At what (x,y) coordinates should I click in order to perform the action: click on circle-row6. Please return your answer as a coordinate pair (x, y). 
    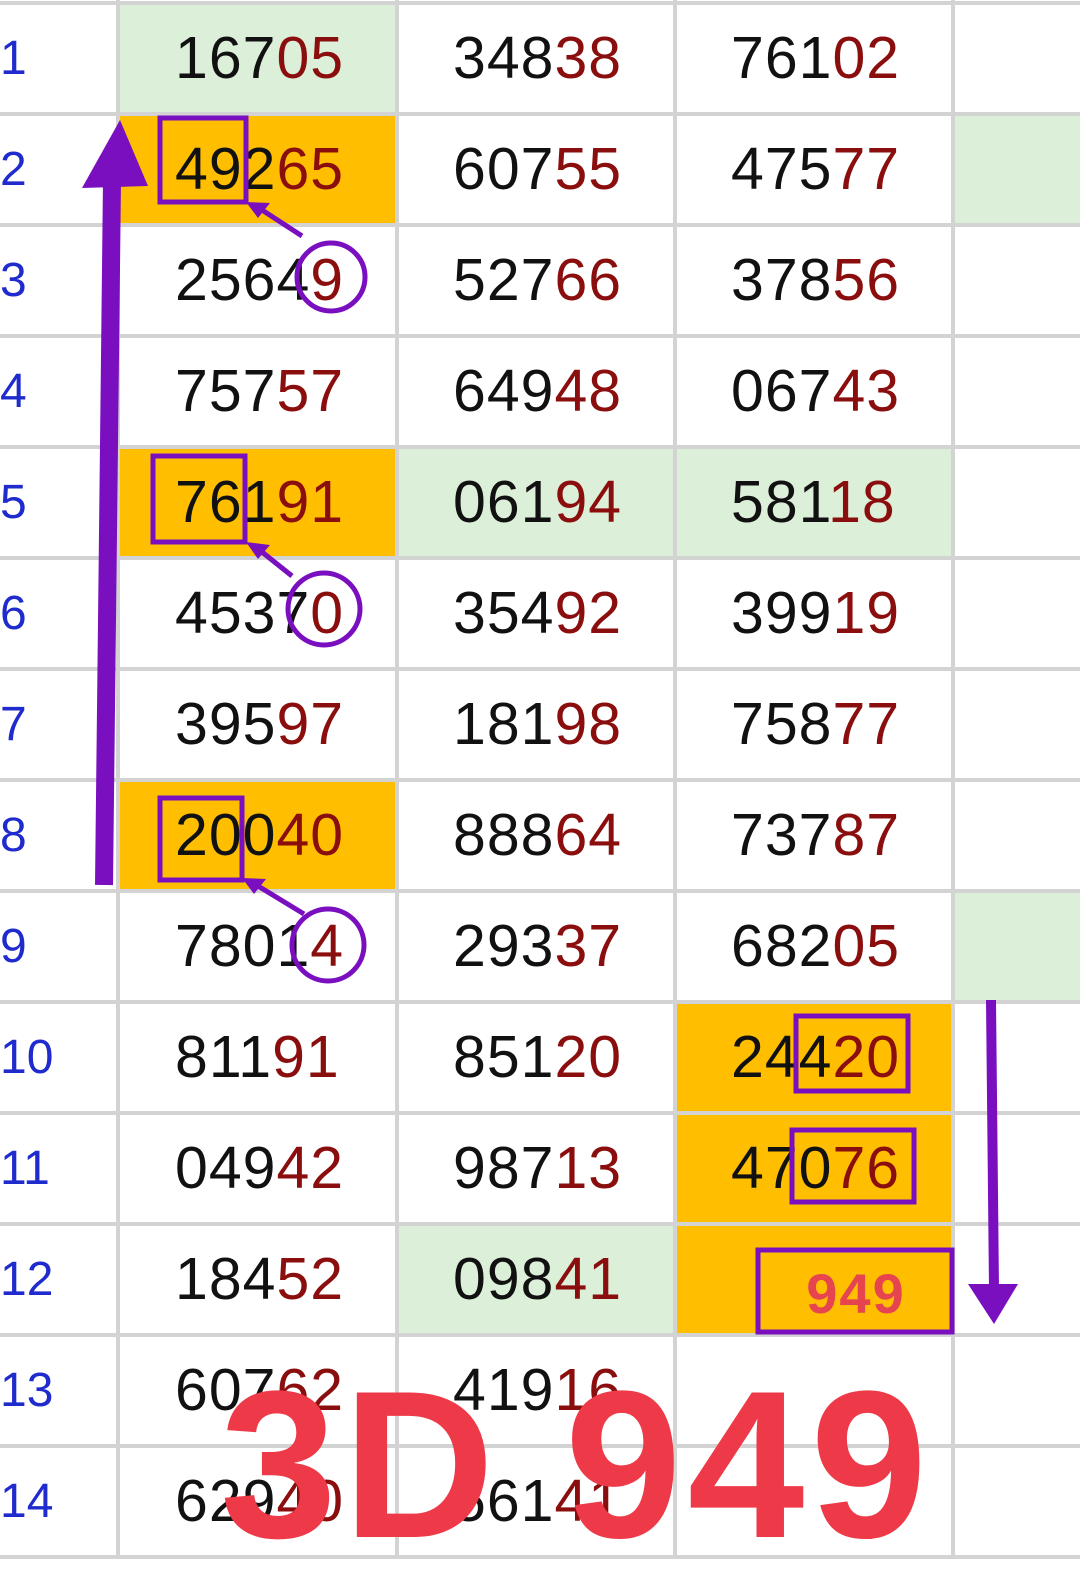
    Looking at the image, I should click on (324, 609).